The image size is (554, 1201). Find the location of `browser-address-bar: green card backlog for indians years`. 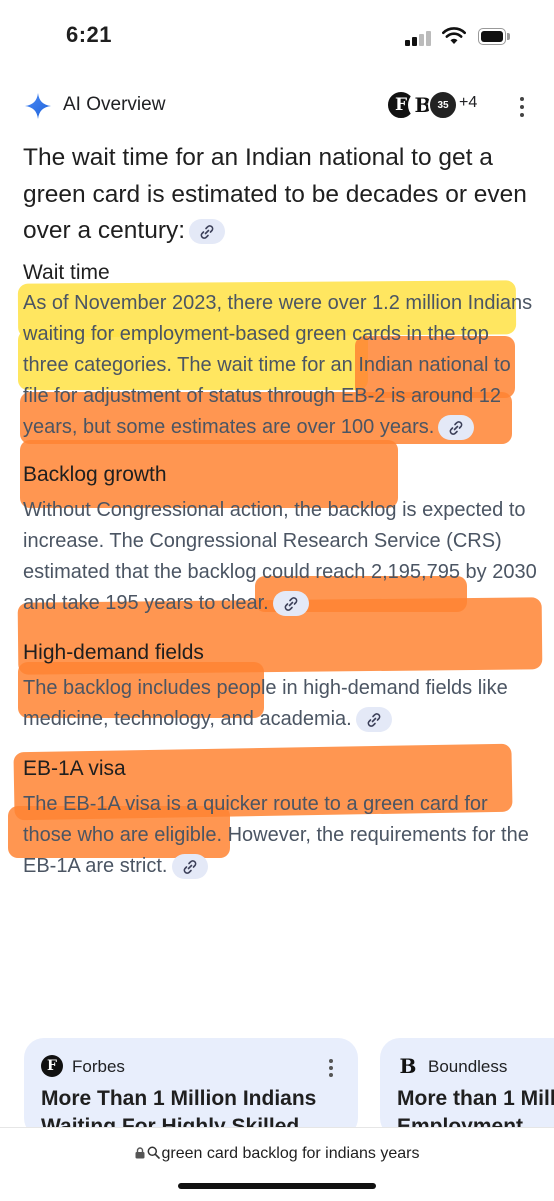

browser-address-bar: green card backlog for indians years is located at coordinates (277, 1164).